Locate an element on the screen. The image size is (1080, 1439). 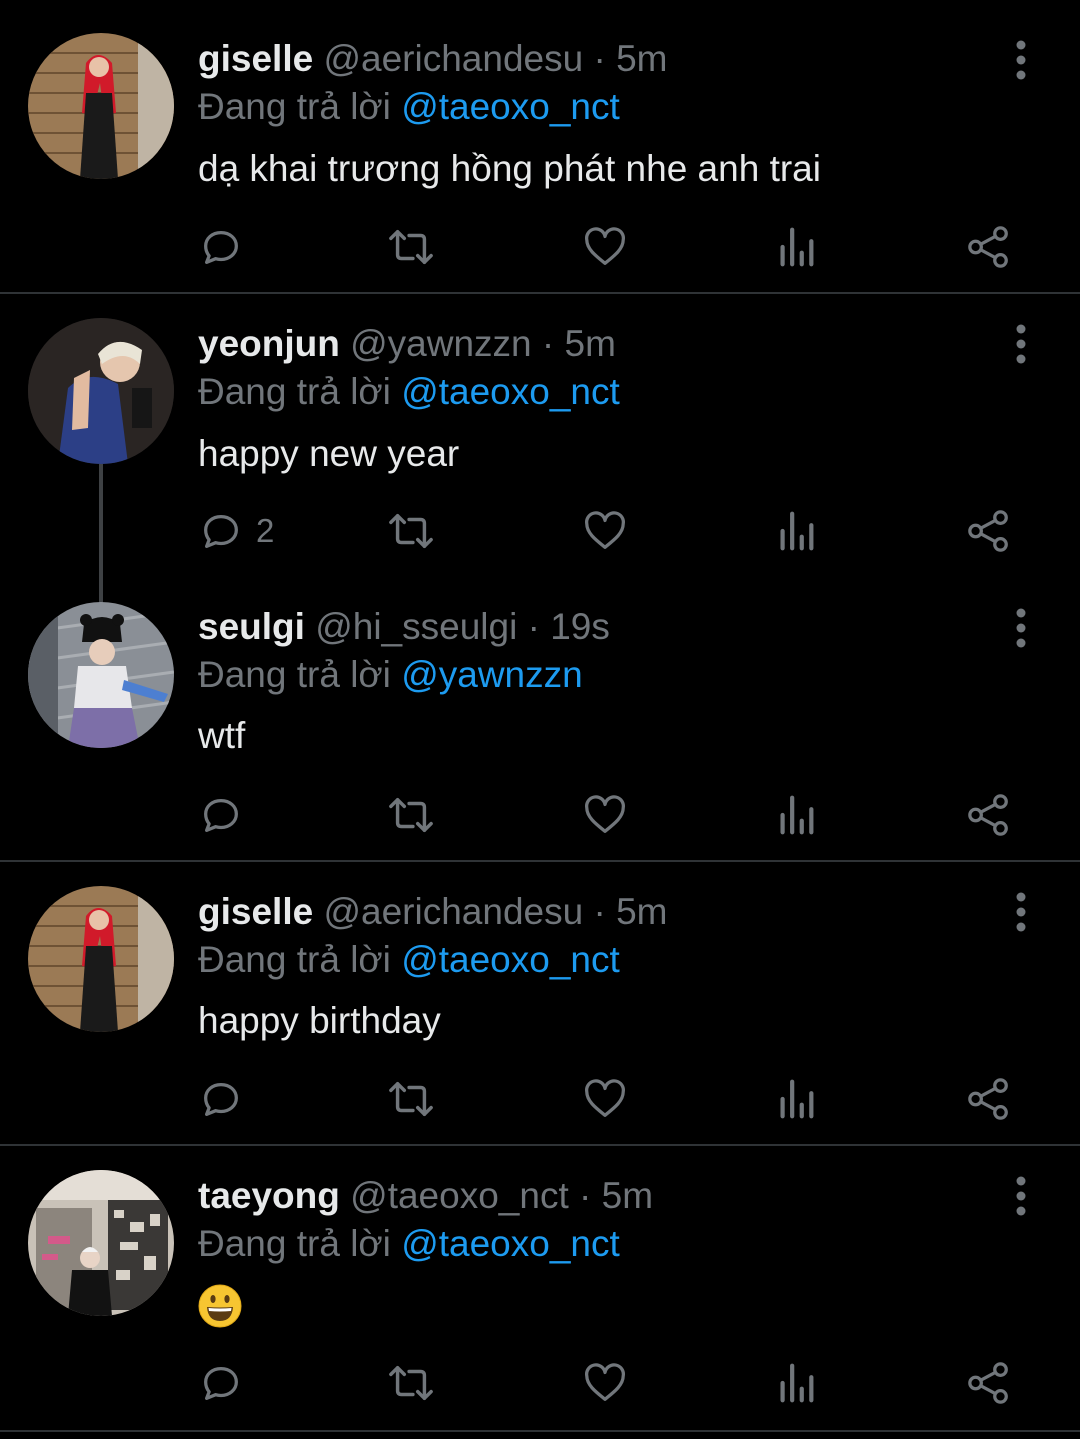
tweet-text: happy new year is located at coordinates (329, 453).